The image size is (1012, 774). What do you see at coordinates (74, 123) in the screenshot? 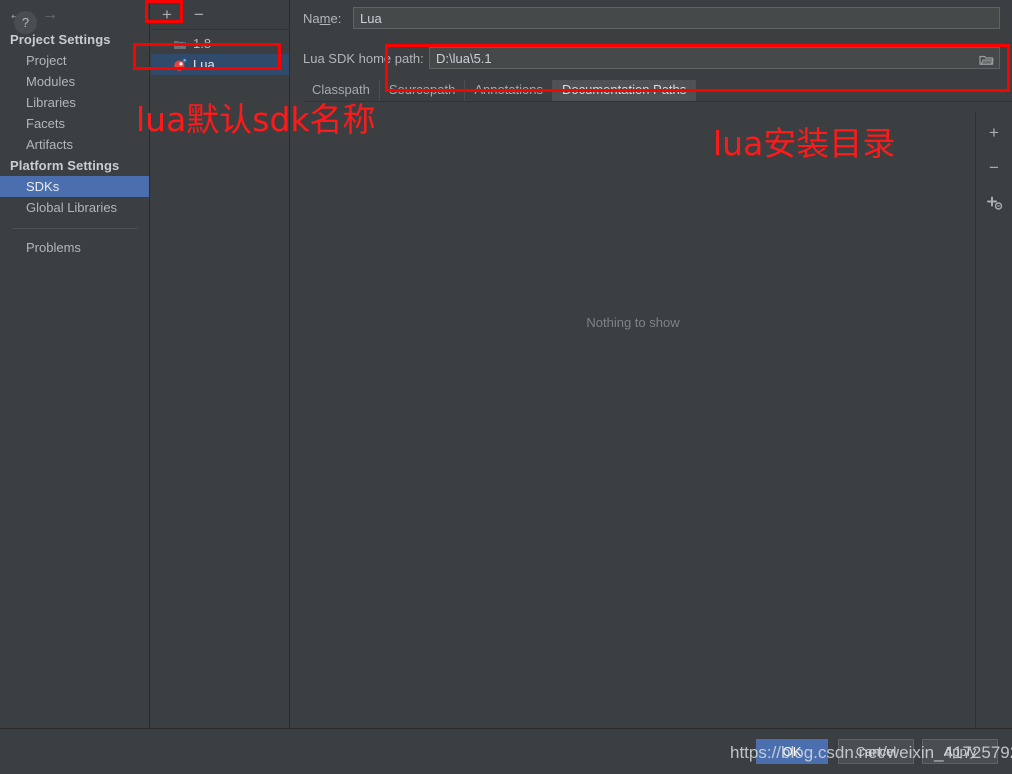
I see `sidebar-item-facets: Facets` at bounding box center [74, 123].